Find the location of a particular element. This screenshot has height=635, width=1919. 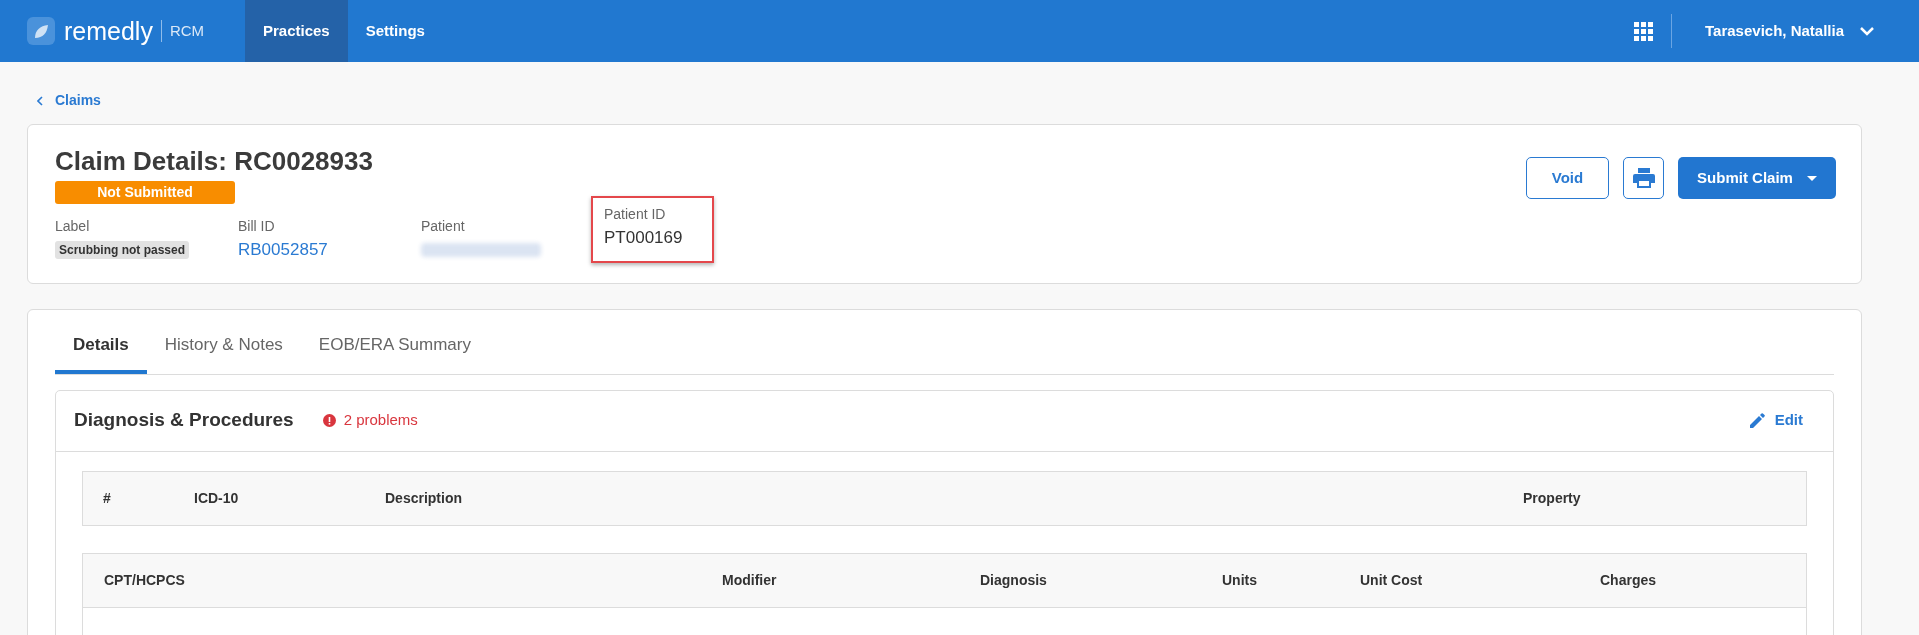

brand-name: remedly is located at coordinates (108, 31).